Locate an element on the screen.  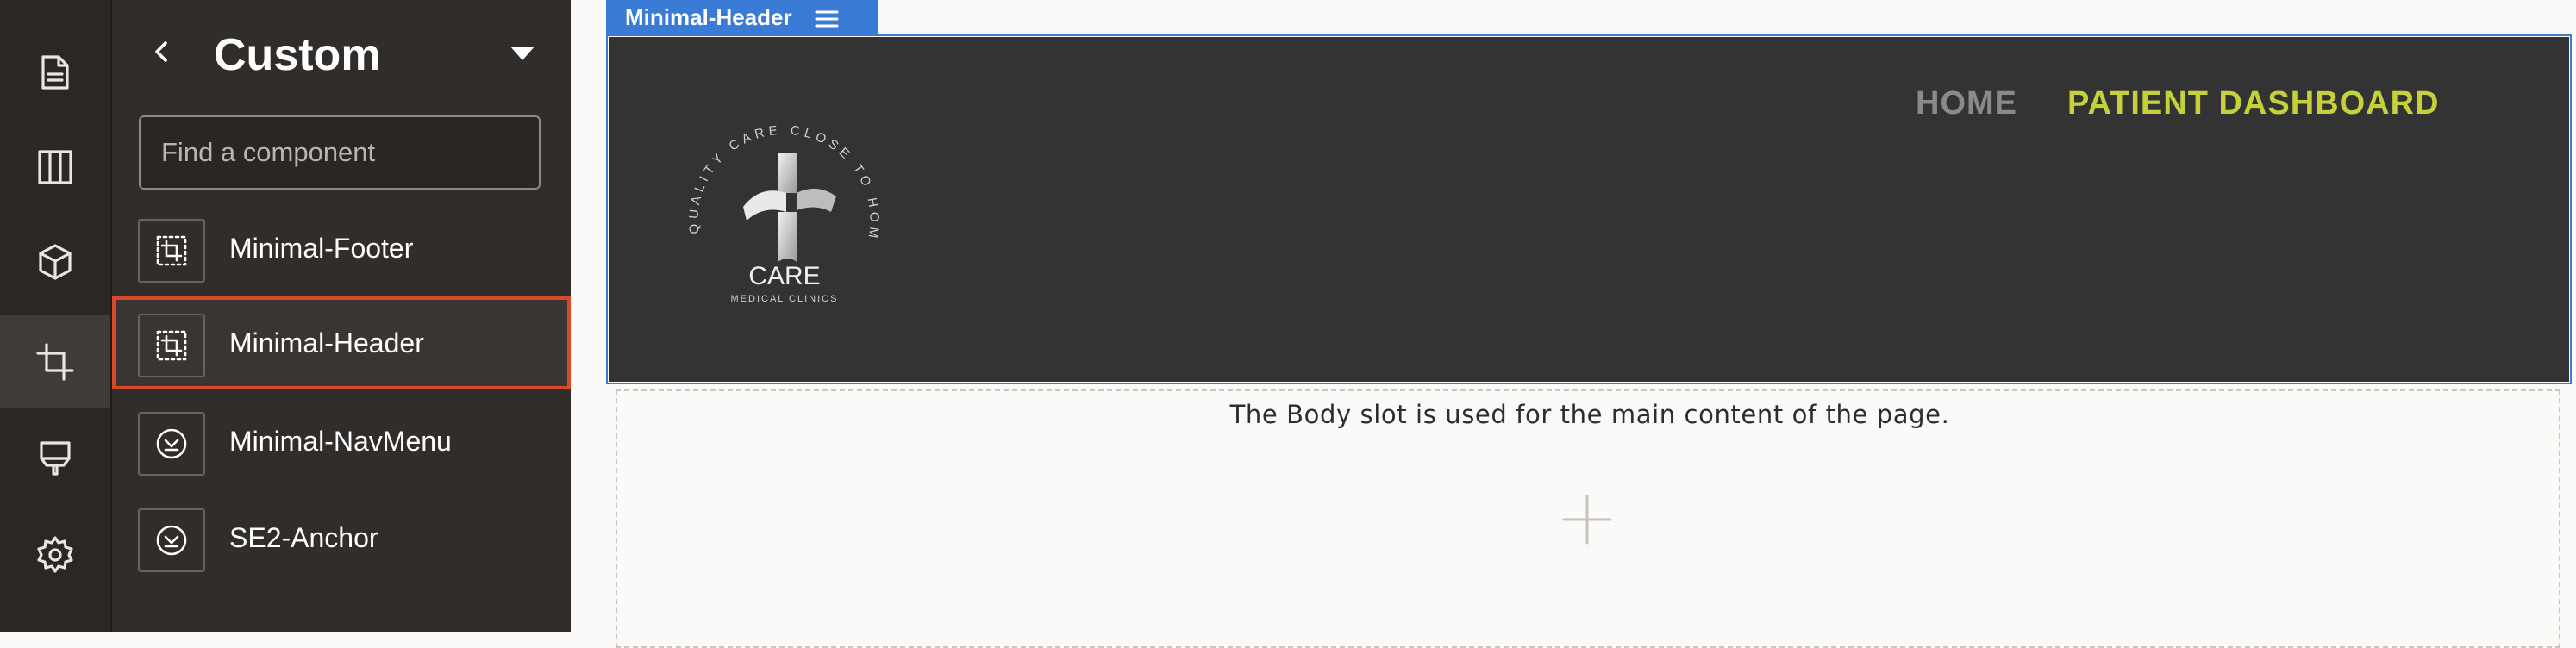
rail-settings-button is located at coordinates (55, 554).